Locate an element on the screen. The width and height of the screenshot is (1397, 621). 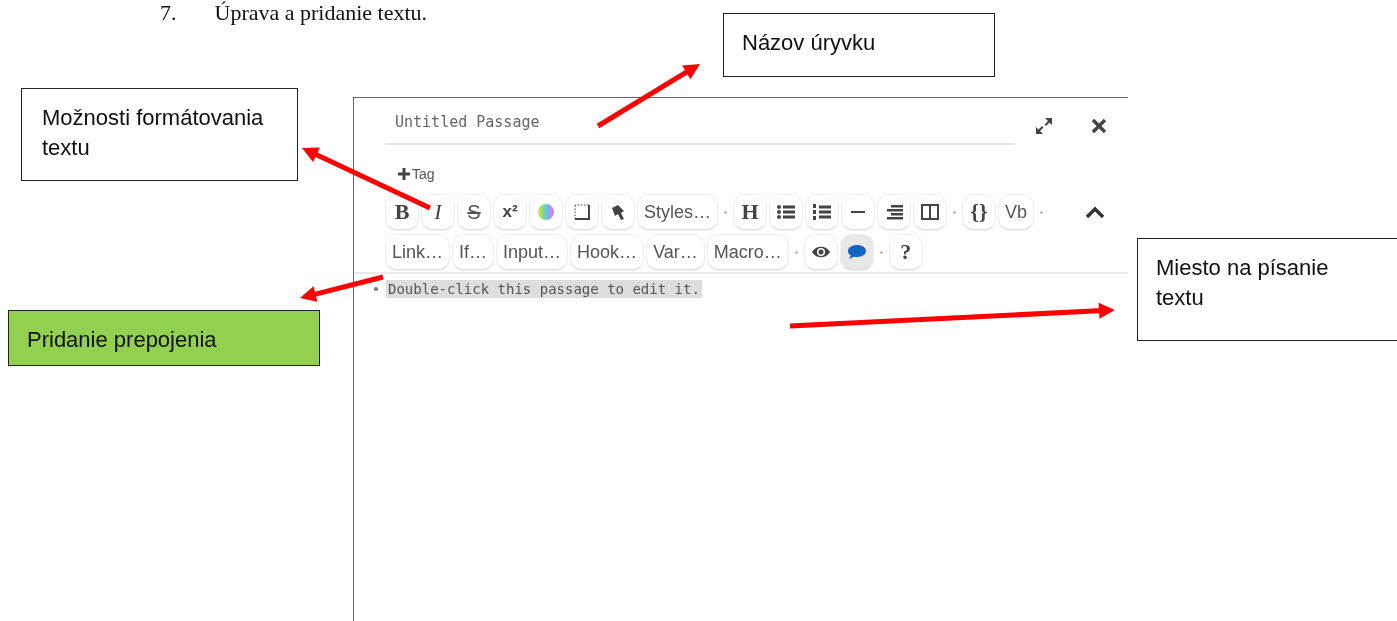
toolbar-button: x² is located at coordinates (510, 212).